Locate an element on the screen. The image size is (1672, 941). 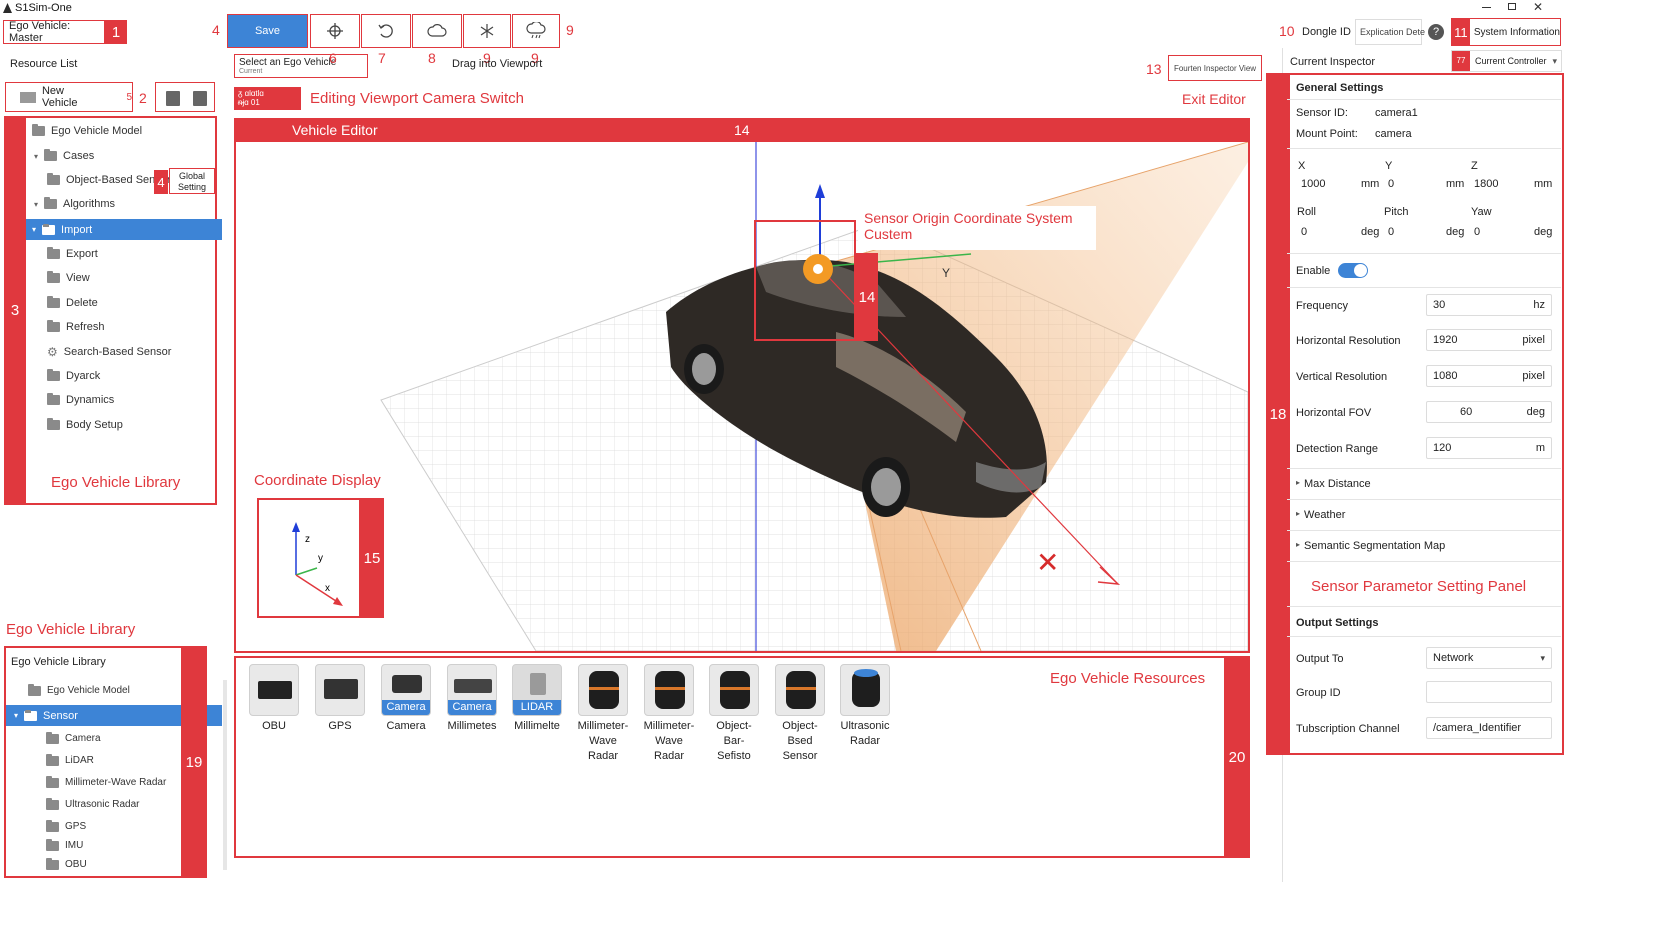
subscription-channel-input: /camera_Identifier is located at coordinates (1489, 728).